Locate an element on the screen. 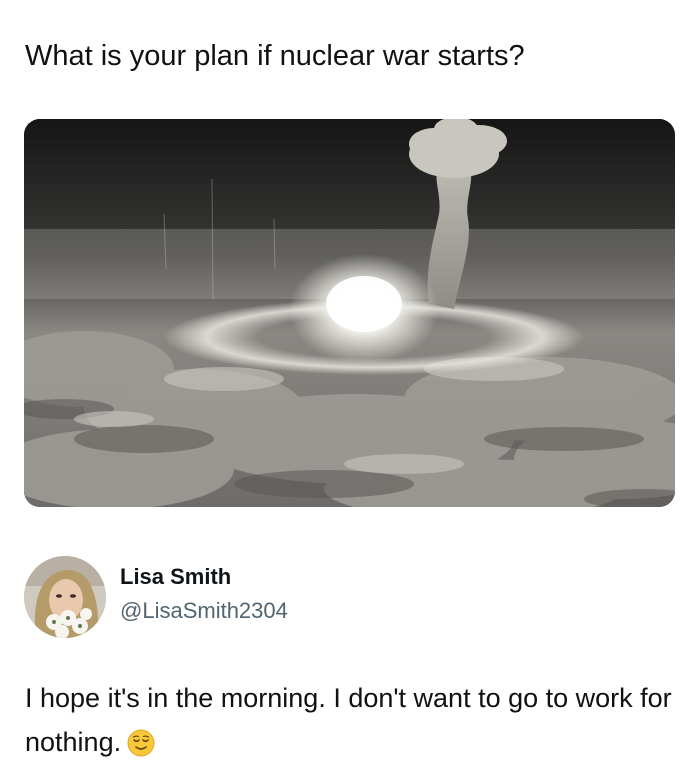  avatar is located at coordinates (65, 597).